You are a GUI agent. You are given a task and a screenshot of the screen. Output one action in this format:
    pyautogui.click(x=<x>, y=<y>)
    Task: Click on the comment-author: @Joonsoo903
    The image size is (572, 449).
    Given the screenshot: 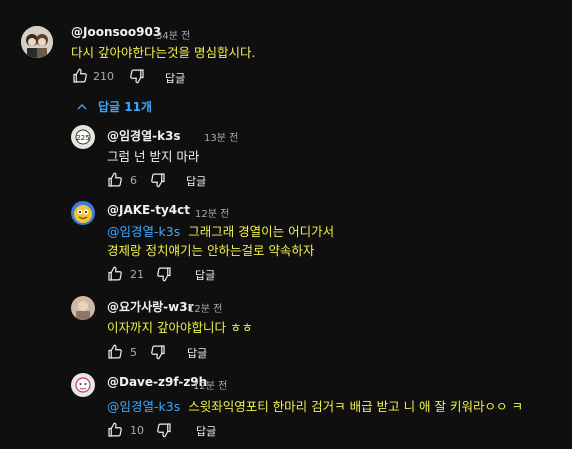 What is the action you would take?
    pyautogui.click(x=116, y=32)
    